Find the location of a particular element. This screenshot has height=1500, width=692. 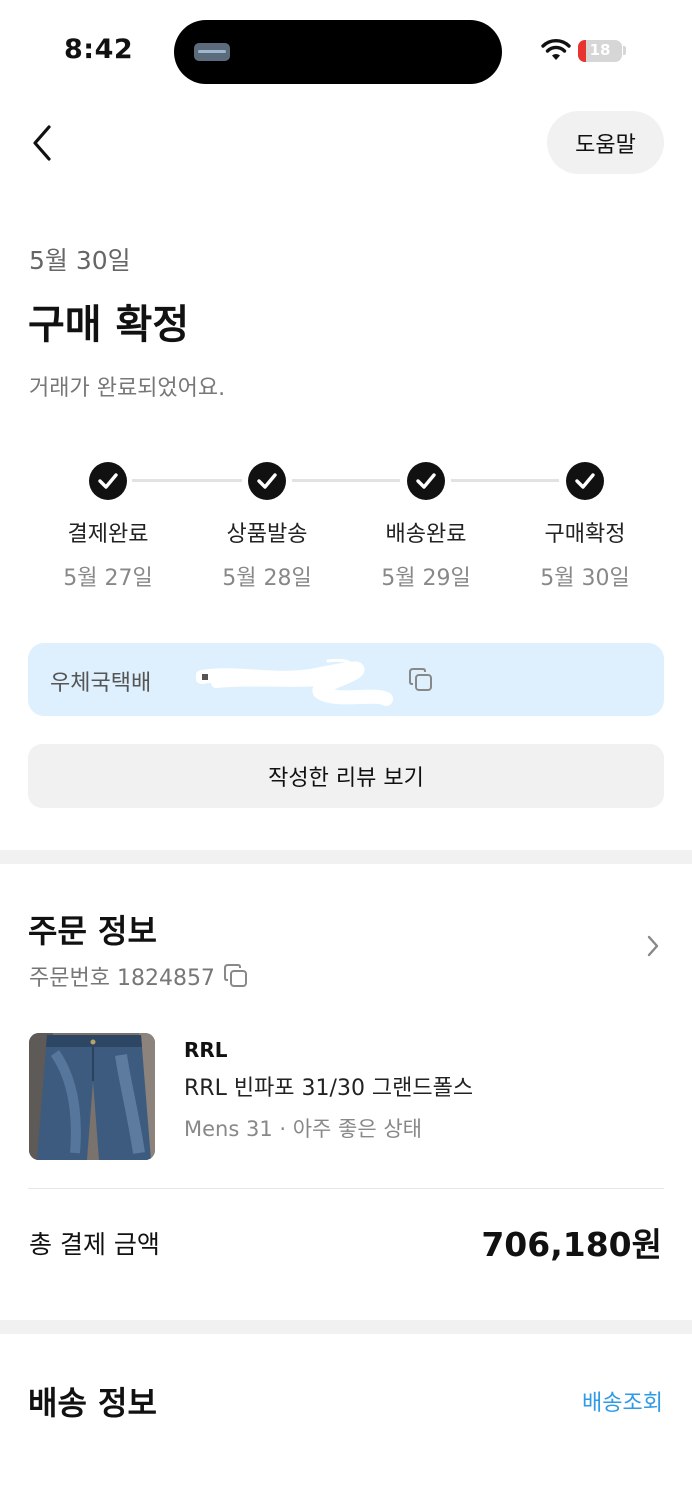

step-delivered: 배송완료 5월 29일 is located at coordinates (426, 527).